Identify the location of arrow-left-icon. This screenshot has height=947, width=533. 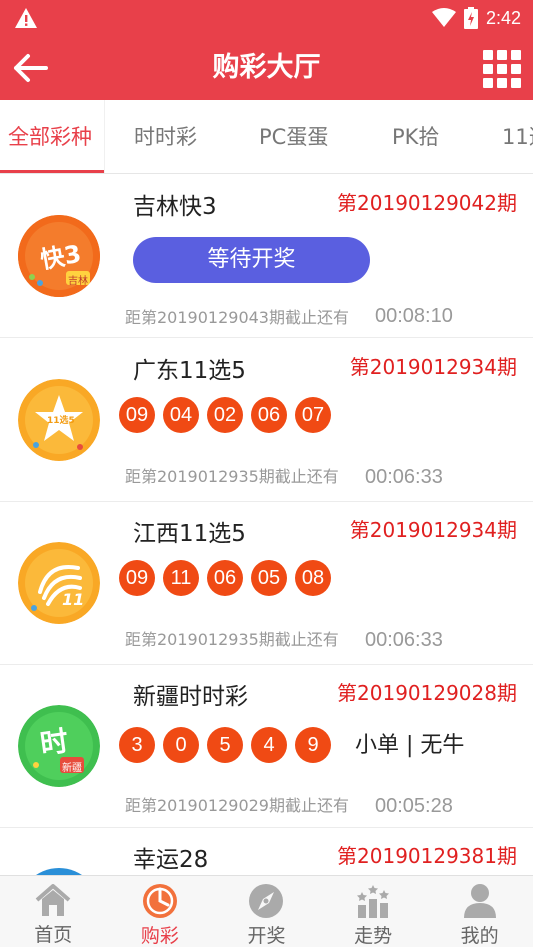
(31, 68).